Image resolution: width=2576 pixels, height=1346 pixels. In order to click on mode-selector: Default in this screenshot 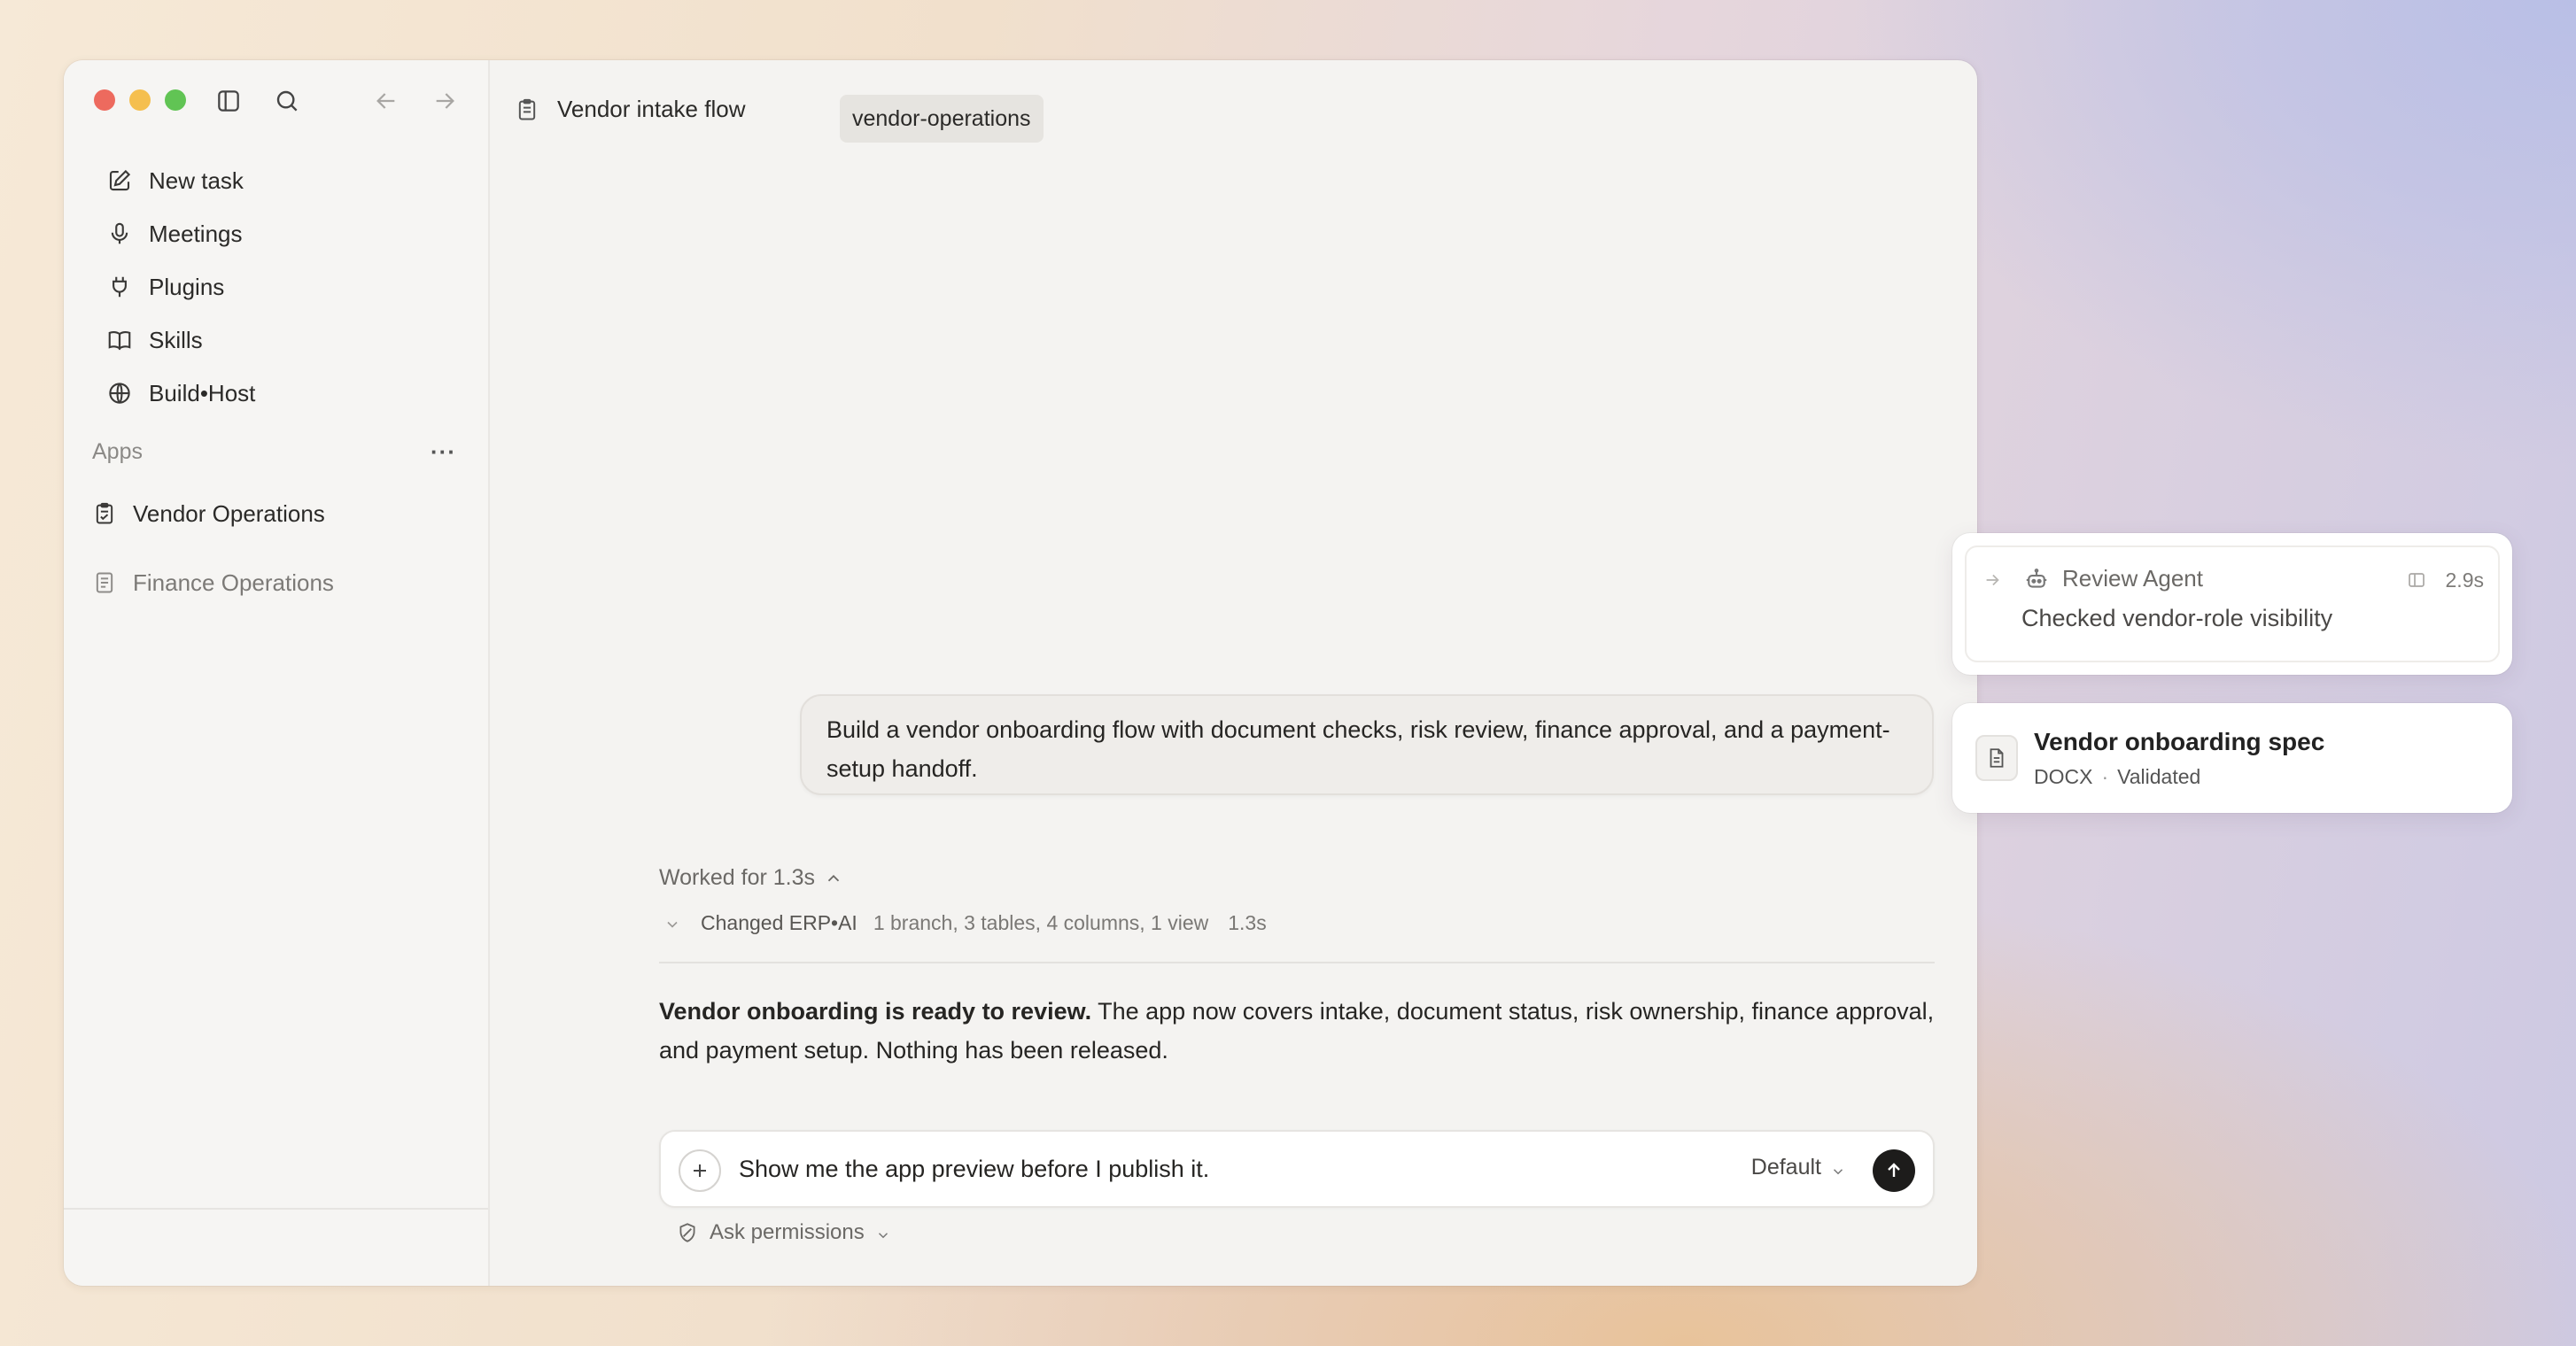, I will do `click(1798, 1167)`.